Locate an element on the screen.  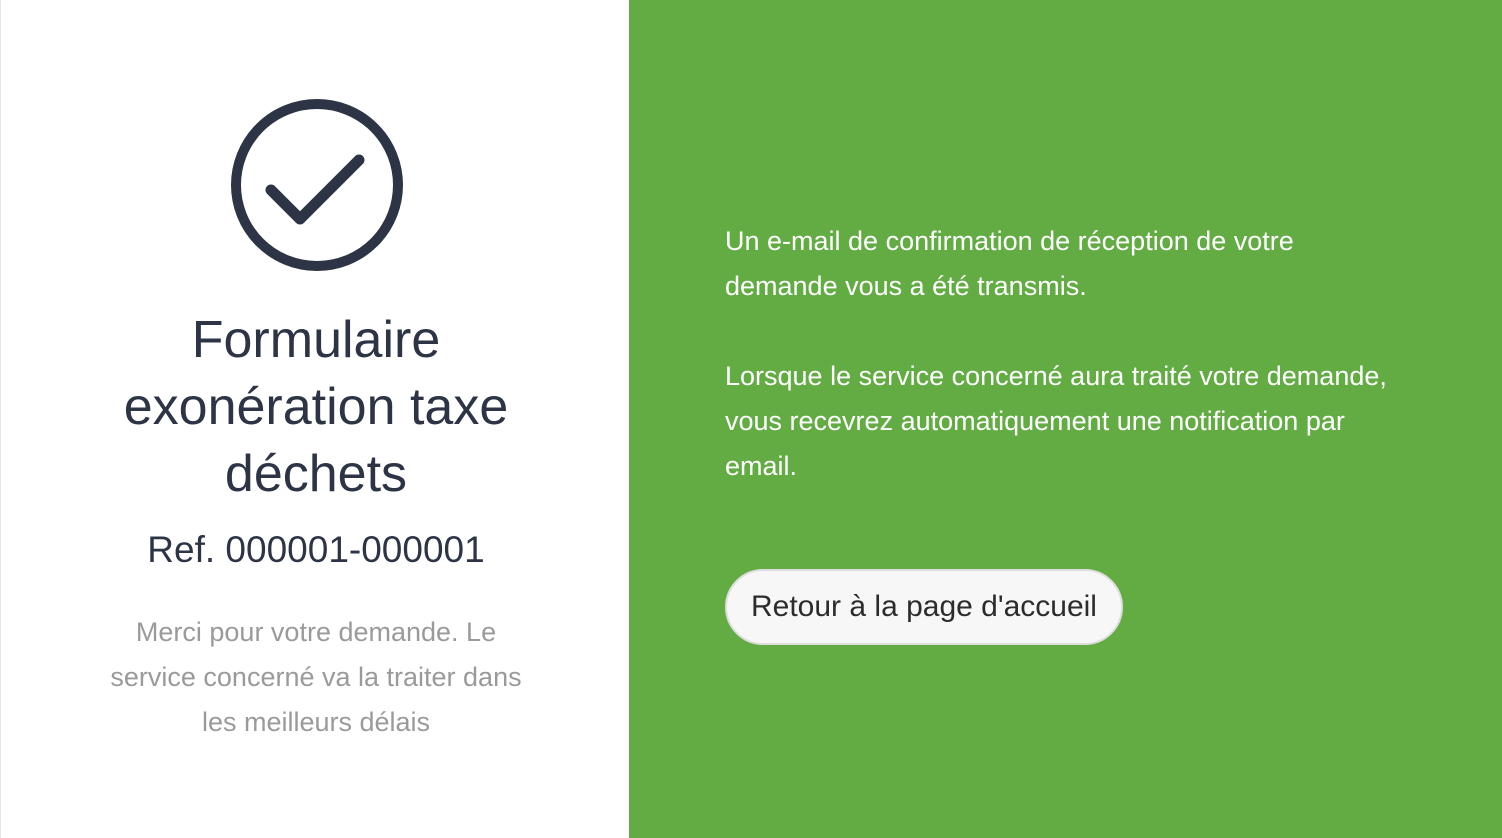
reference-number: Ref. 000001-000001 is located at coordinates (316, 549).